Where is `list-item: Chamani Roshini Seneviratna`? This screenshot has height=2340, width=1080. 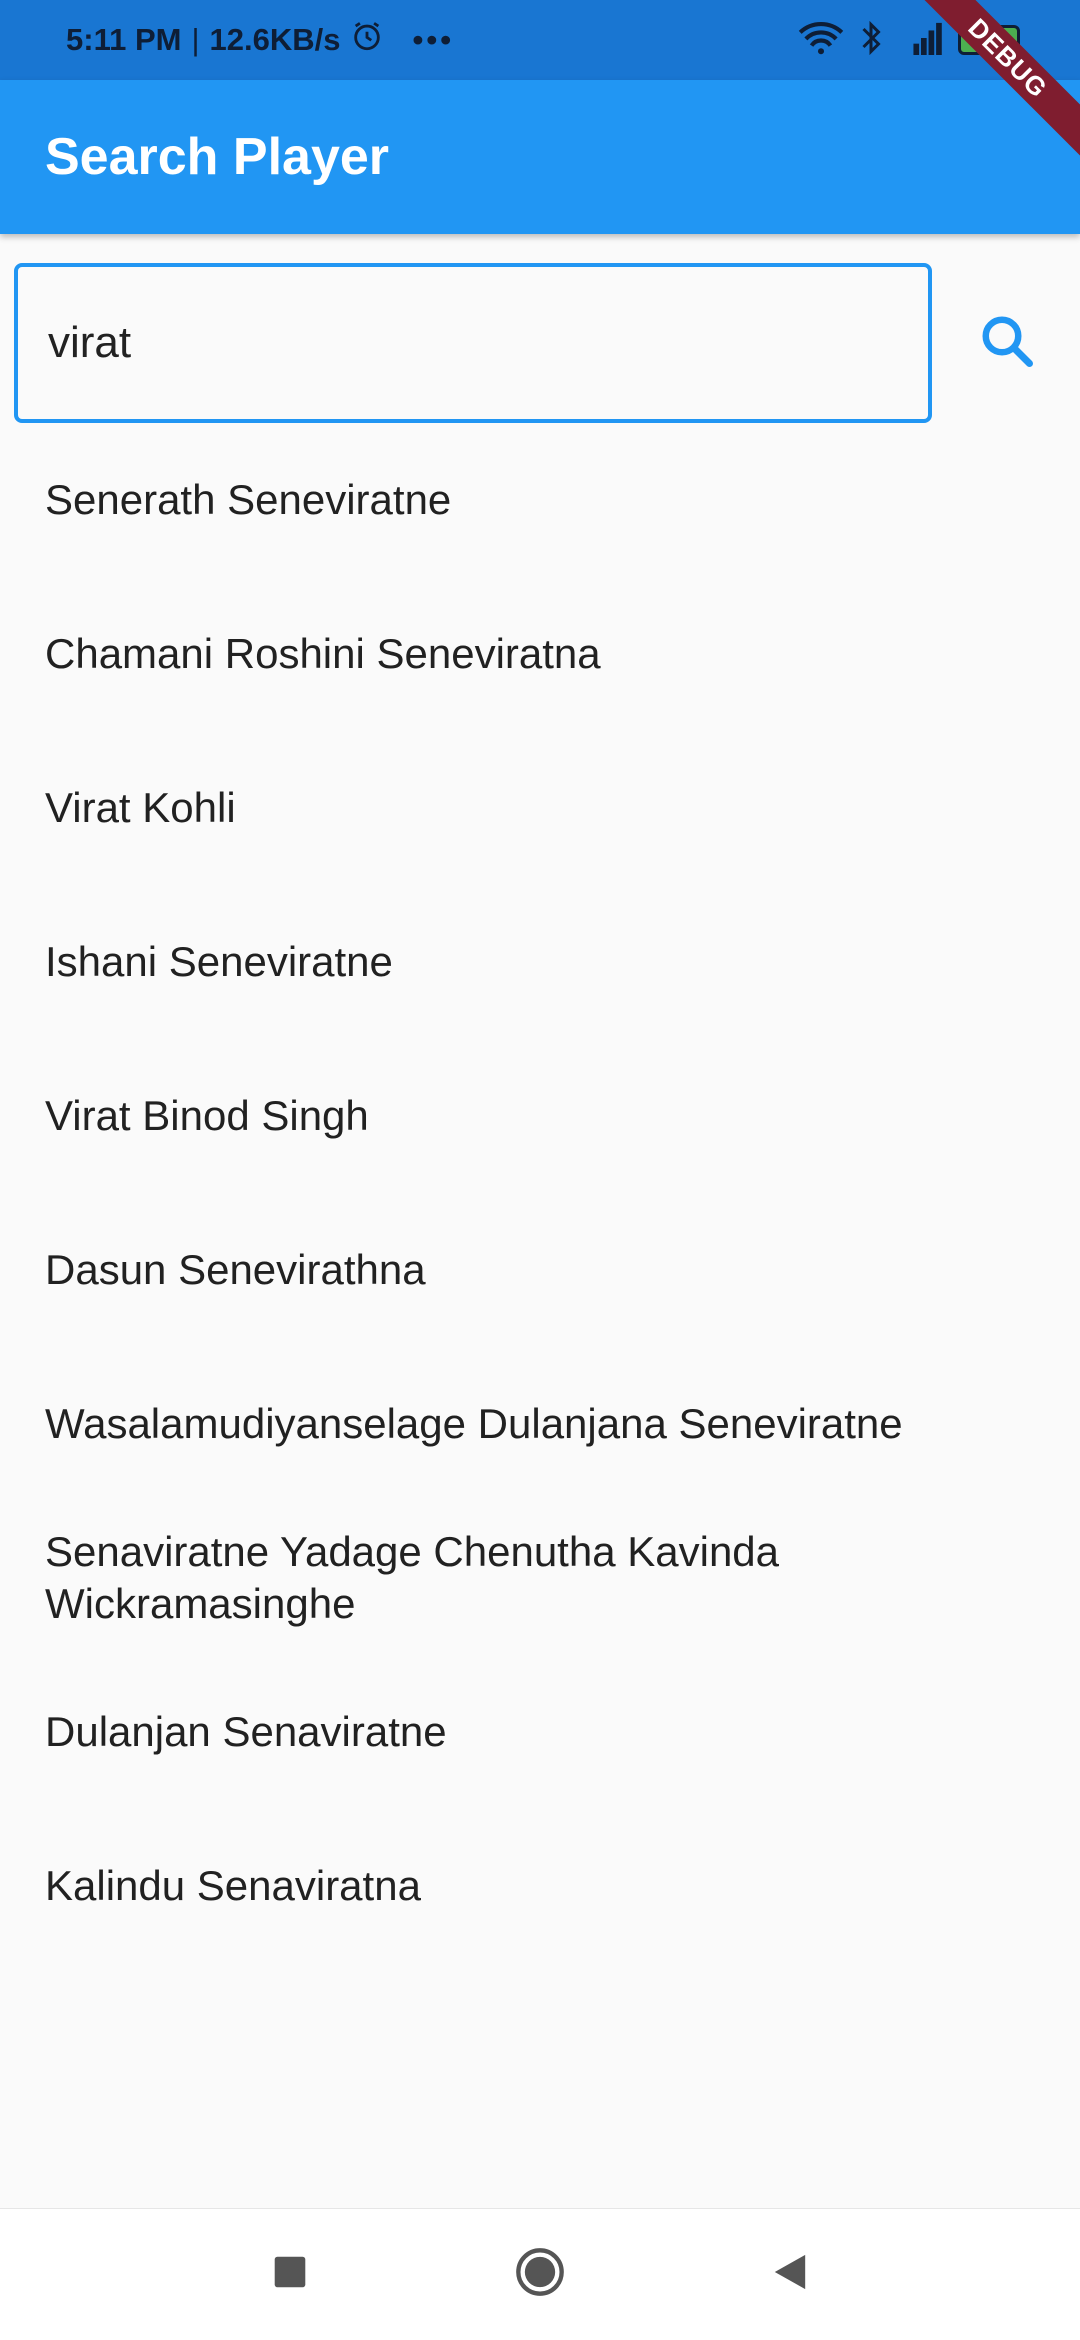 list-item: Chamani Roshini Seneviratna is located at coordinates (540, 654).